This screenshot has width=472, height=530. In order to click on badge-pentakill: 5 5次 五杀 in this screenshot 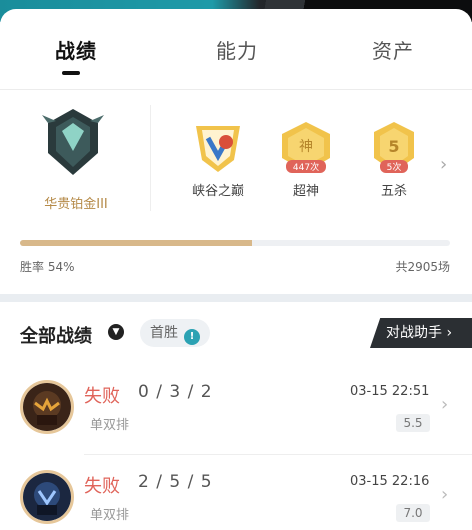, I will do `click(394, 159)`.